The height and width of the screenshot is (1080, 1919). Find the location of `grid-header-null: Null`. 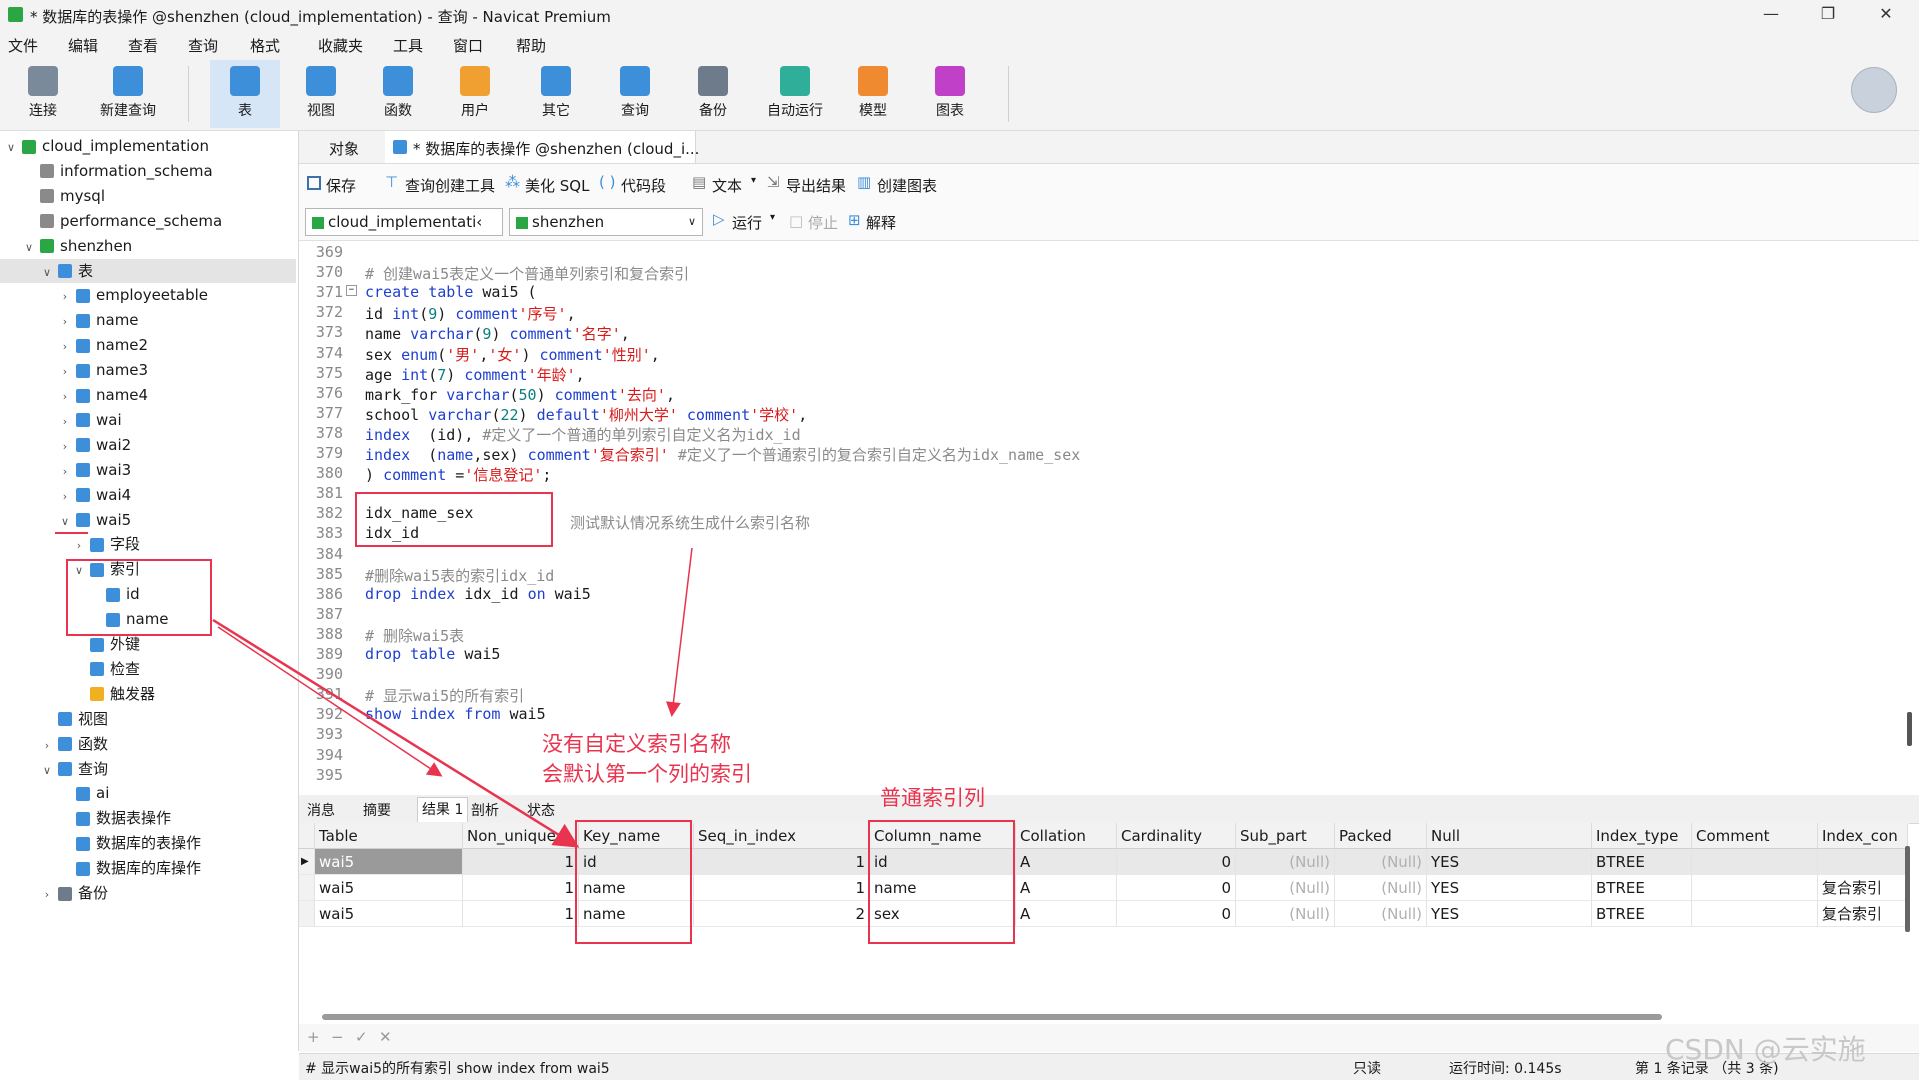

grid-header-null: Null is located at coordinates (1509, 836).